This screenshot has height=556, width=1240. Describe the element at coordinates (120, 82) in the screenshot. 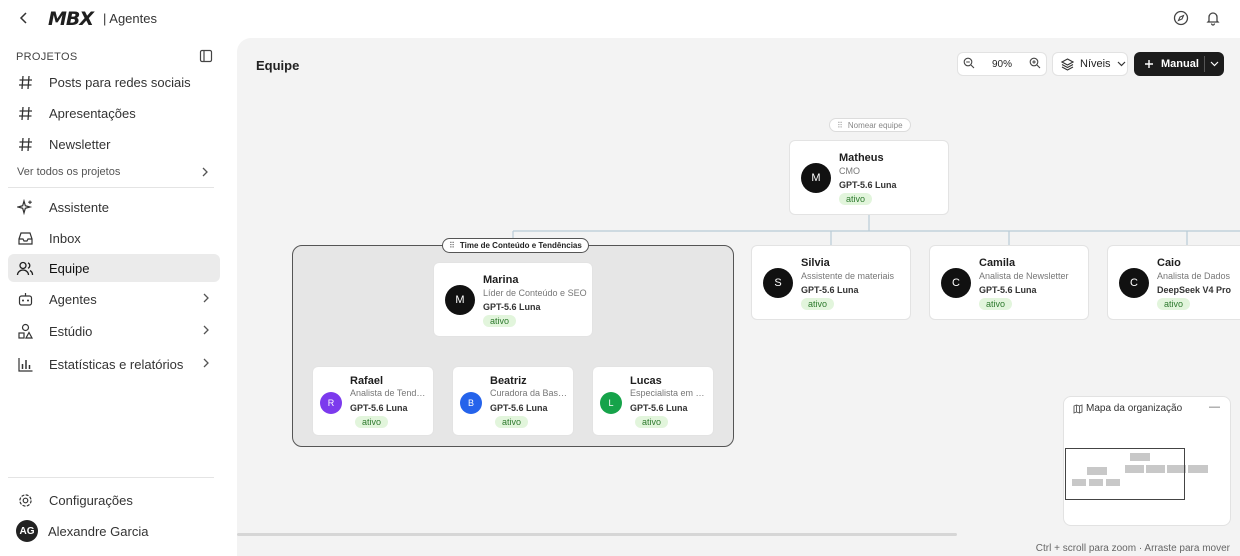

I see `project-label: Posts para redes sociais` at that location.